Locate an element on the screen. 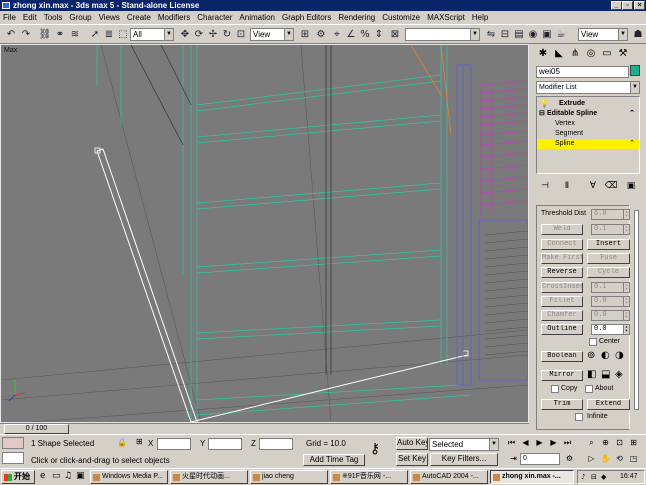  mirror-vertical-icon: ⬓ is located at coordinates (605, 374).